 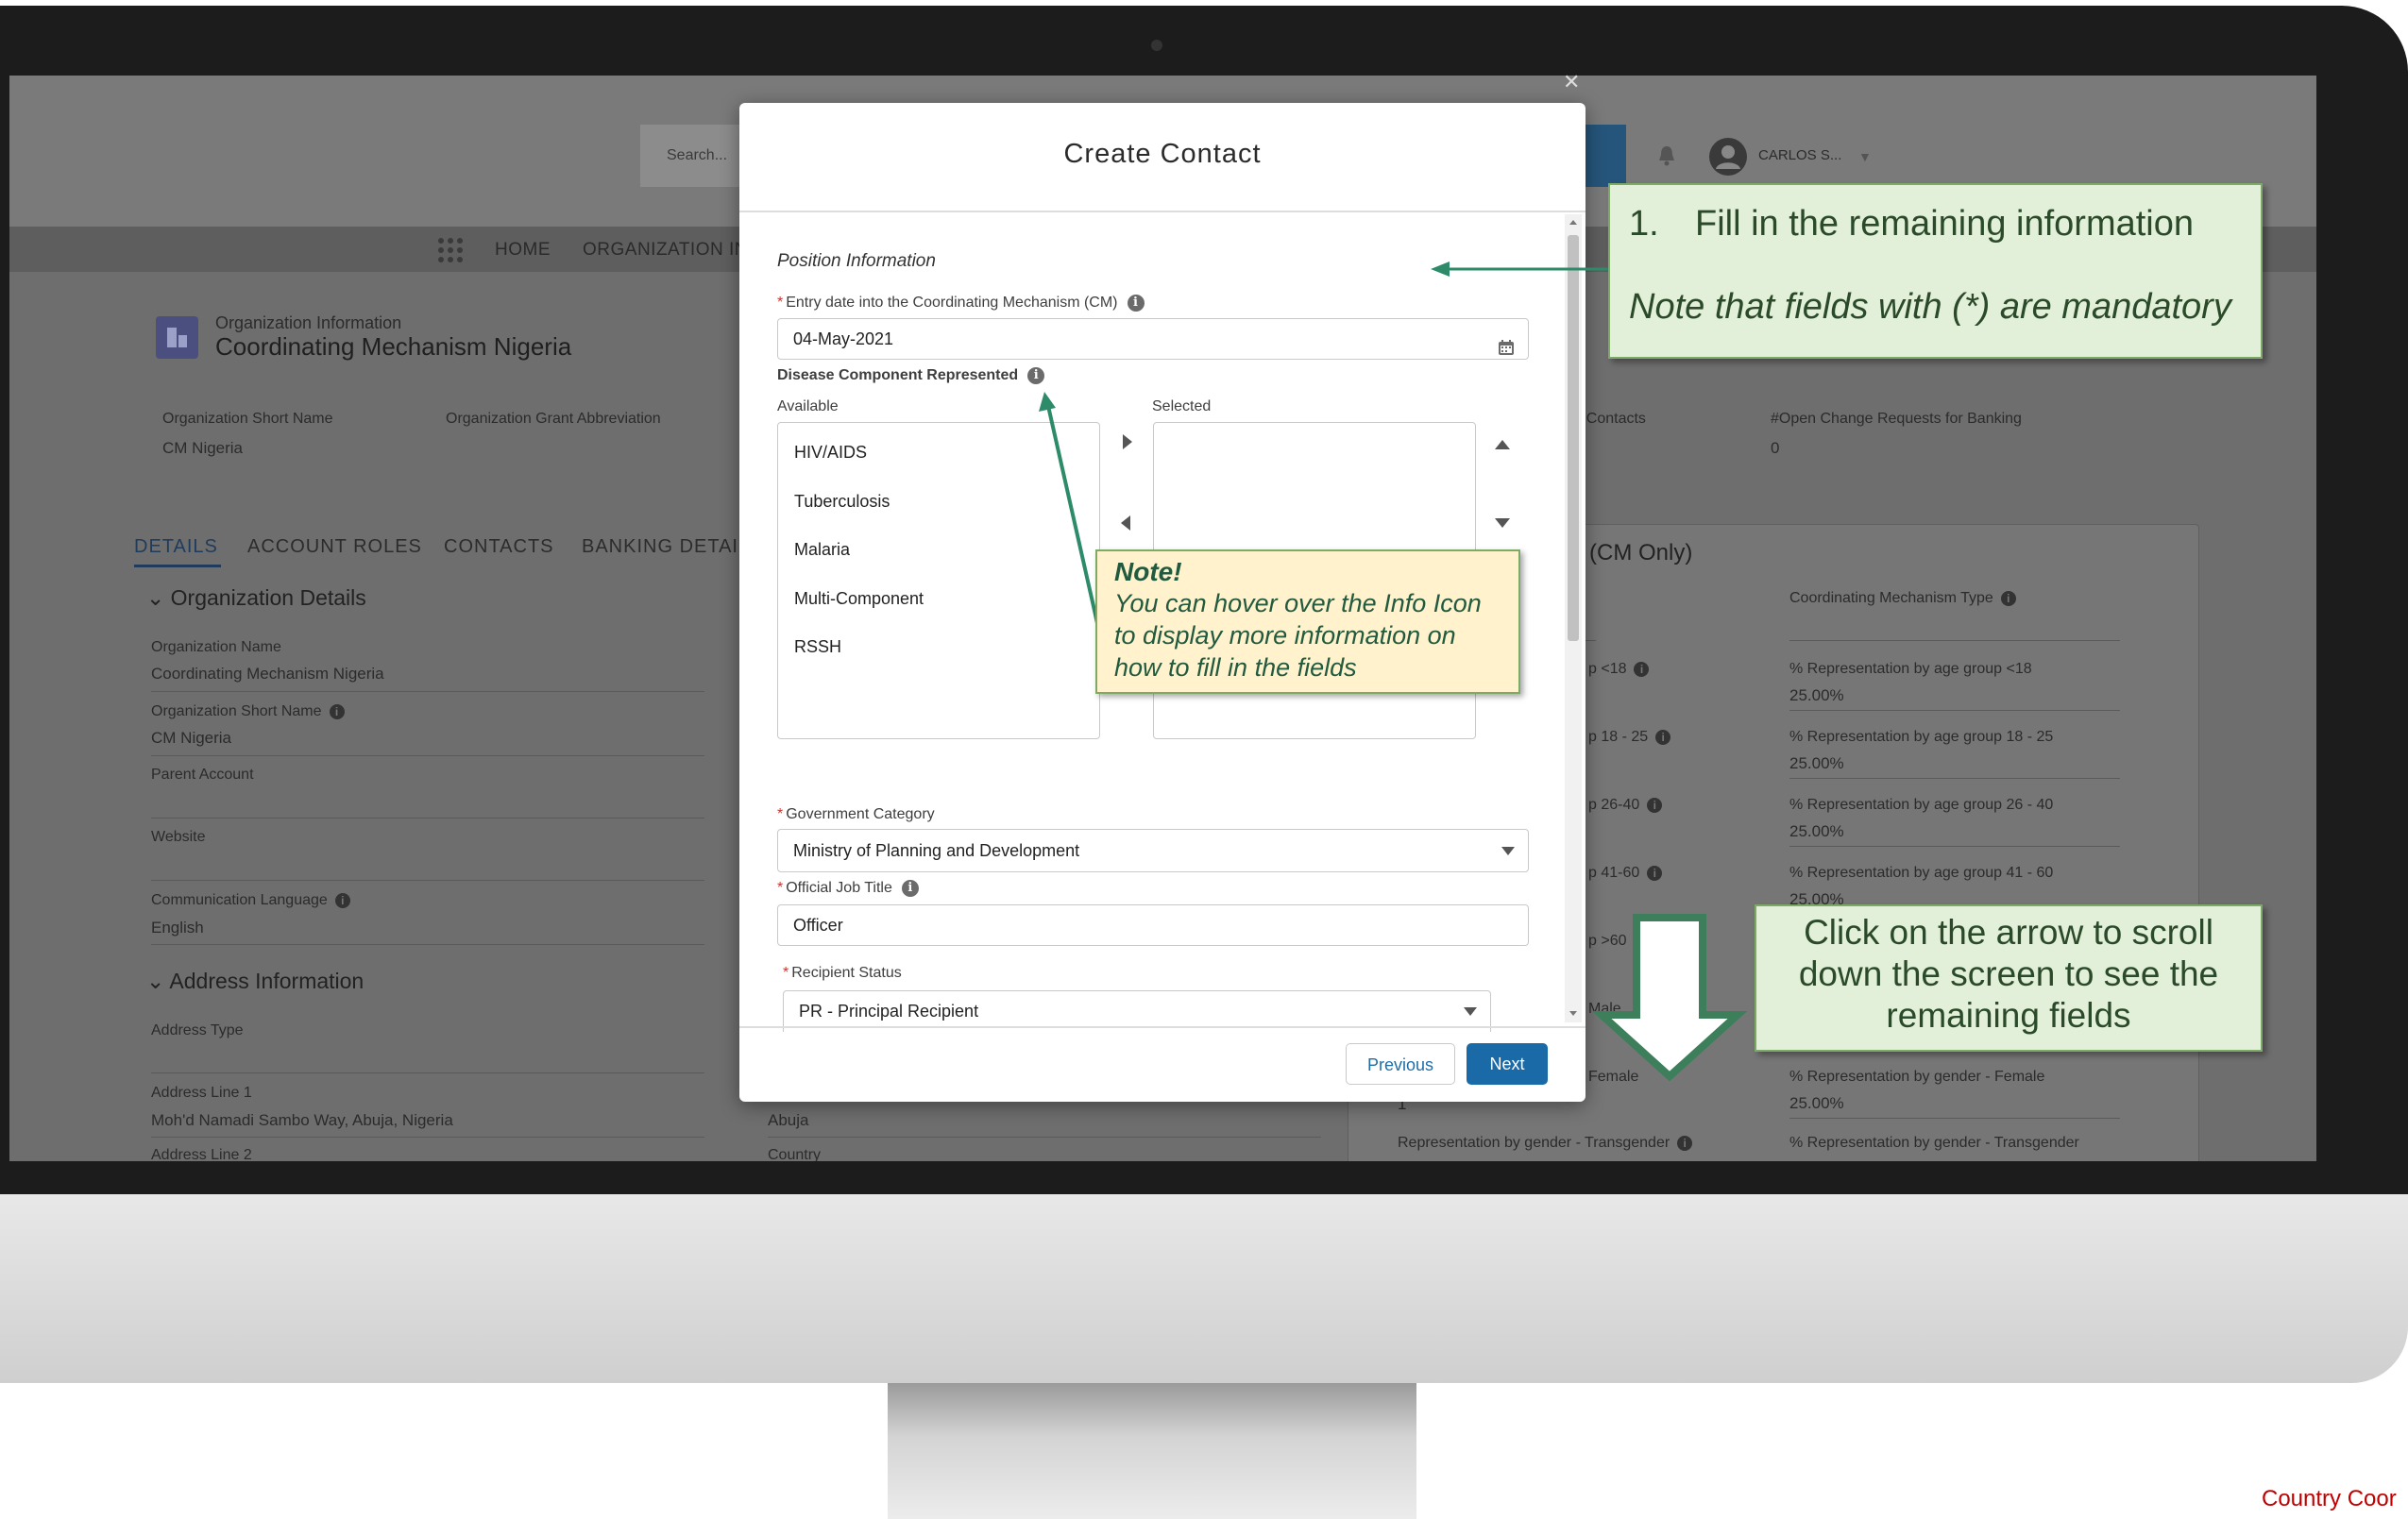 What do you see at coordinates (1520, 269) in the screenshot?
I see `arrow-to-section` at bounding box center [1520, 269].